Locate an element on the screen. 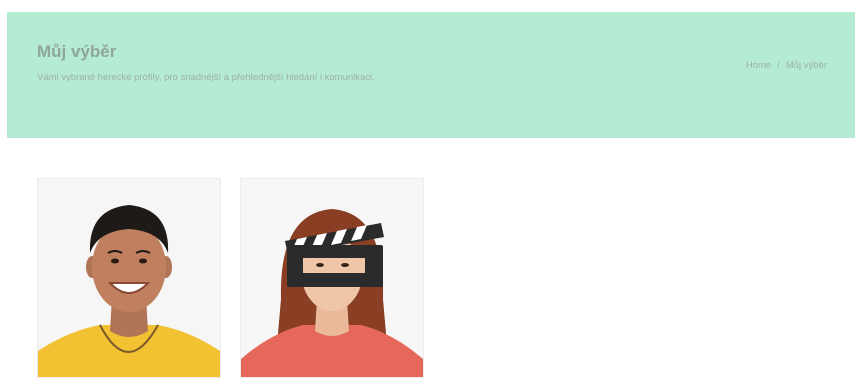 The width and height of the screenshot is (857, 378). breadcrumb-home-link: Home is located at coordinates (758, 65).